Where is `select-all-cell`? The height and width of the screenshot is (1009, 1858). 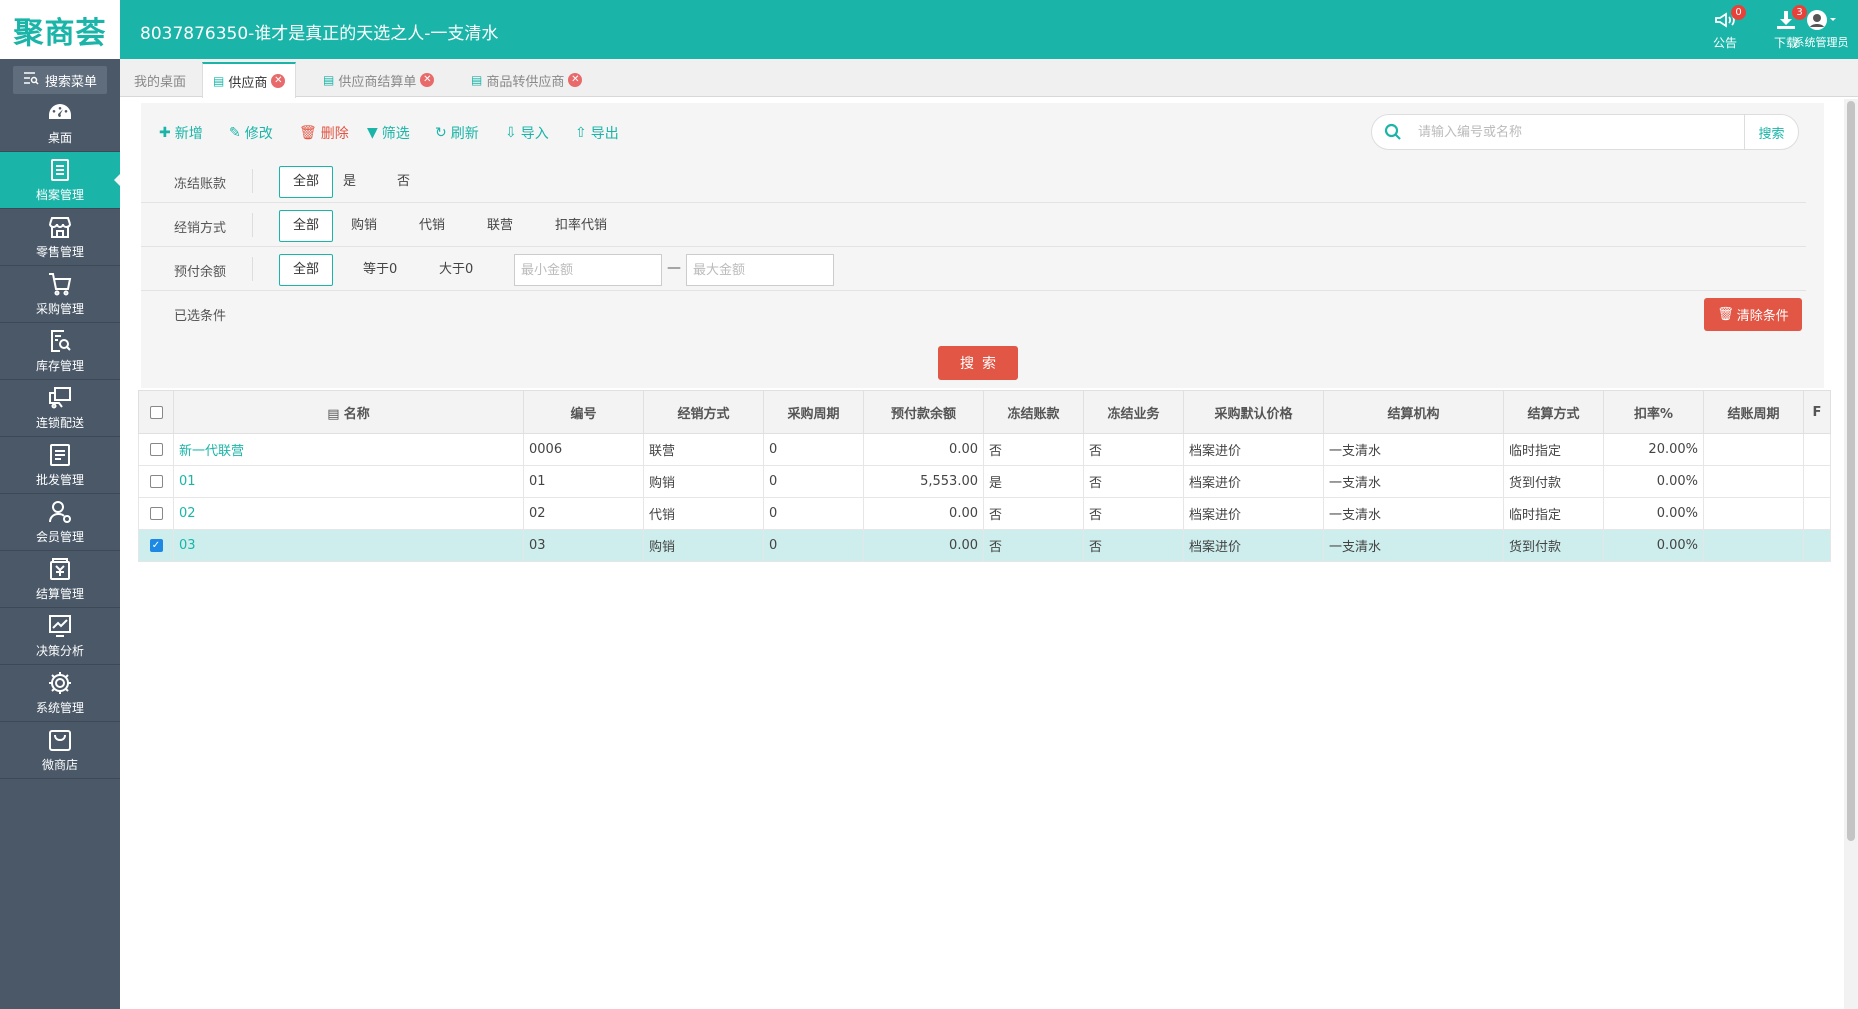 select-all-cell is located at coordinates (156, 412).